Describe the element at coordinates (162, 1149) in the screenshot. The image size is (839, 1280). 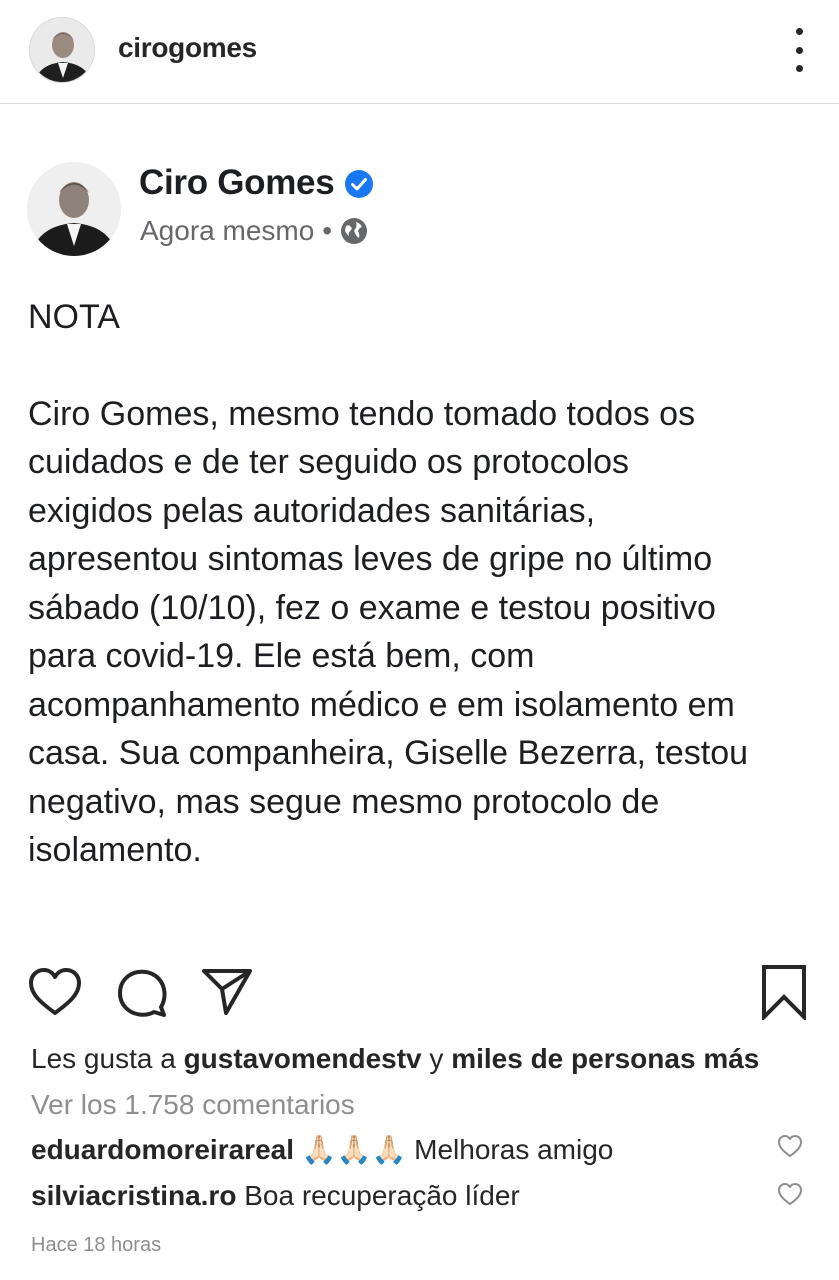
I see `comment-username: eduardomoreirareal` at that location.